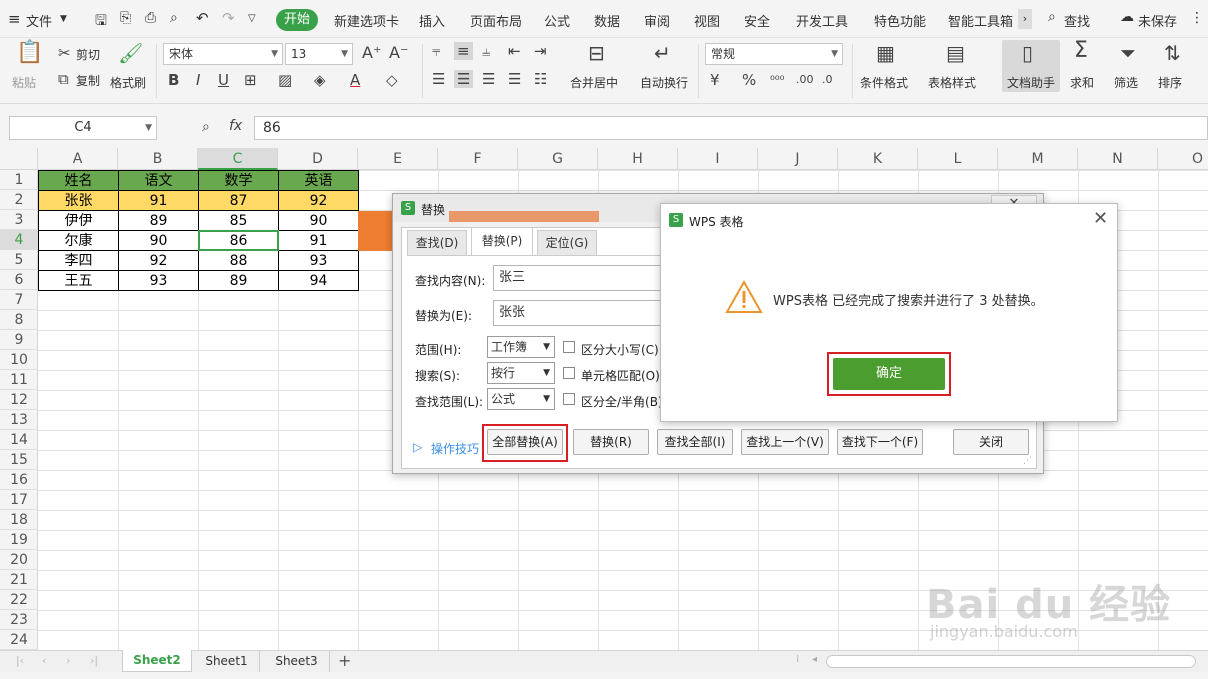  What do you see at coordinates (521, 373) in the screenshot?
I see `search-order-select: 按行 ▼` at bounding box center [521, 373].